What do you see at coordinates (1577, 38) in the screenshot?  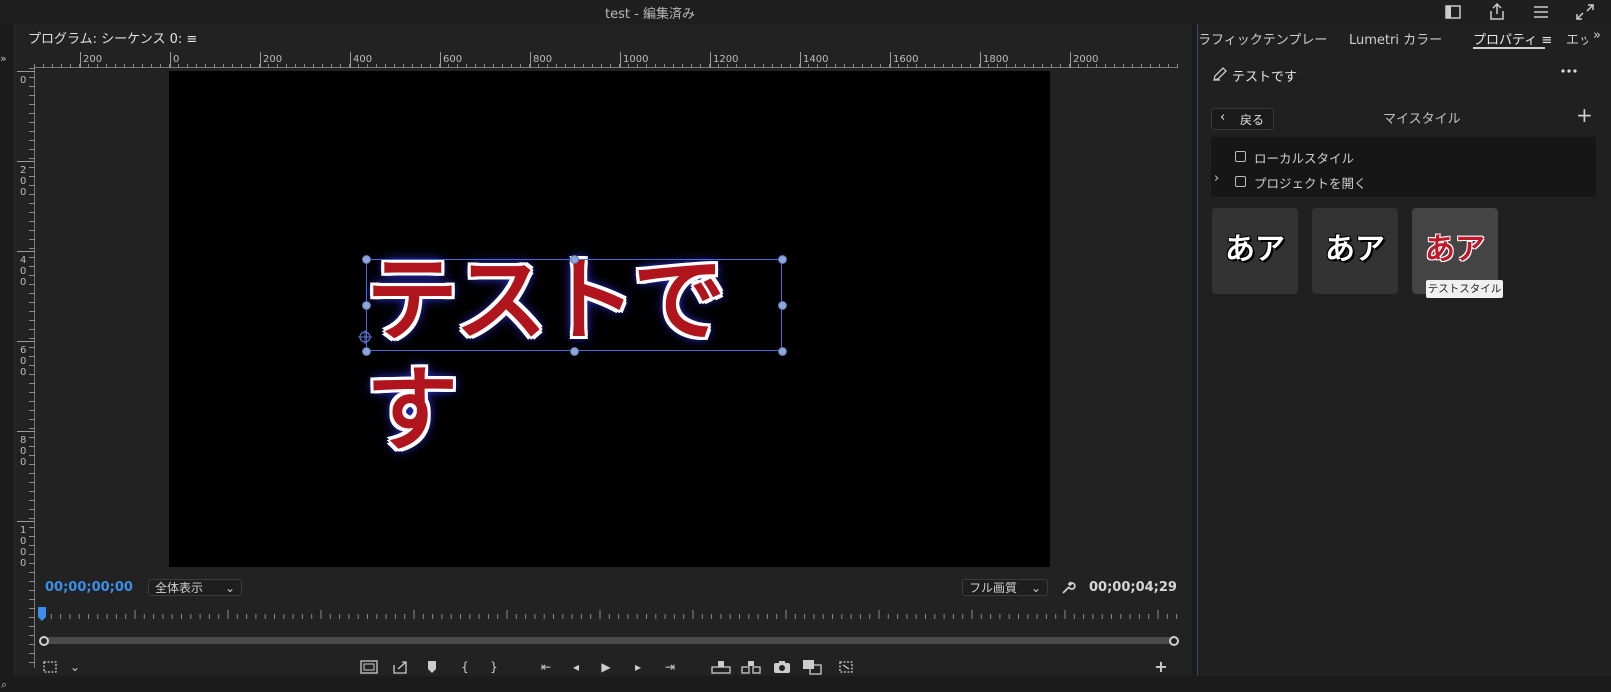 I see `tab-effects: エッ` at bounding box center [1577, 38].